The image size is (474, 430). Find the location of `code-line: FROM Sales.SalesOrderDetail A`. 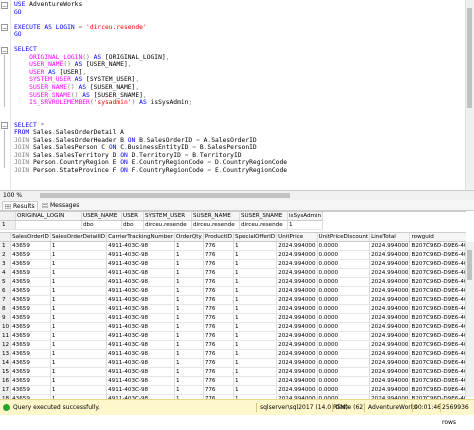

code-line: FROM Sales.SalesOrderDetail A is located at coordinates (150, 133).